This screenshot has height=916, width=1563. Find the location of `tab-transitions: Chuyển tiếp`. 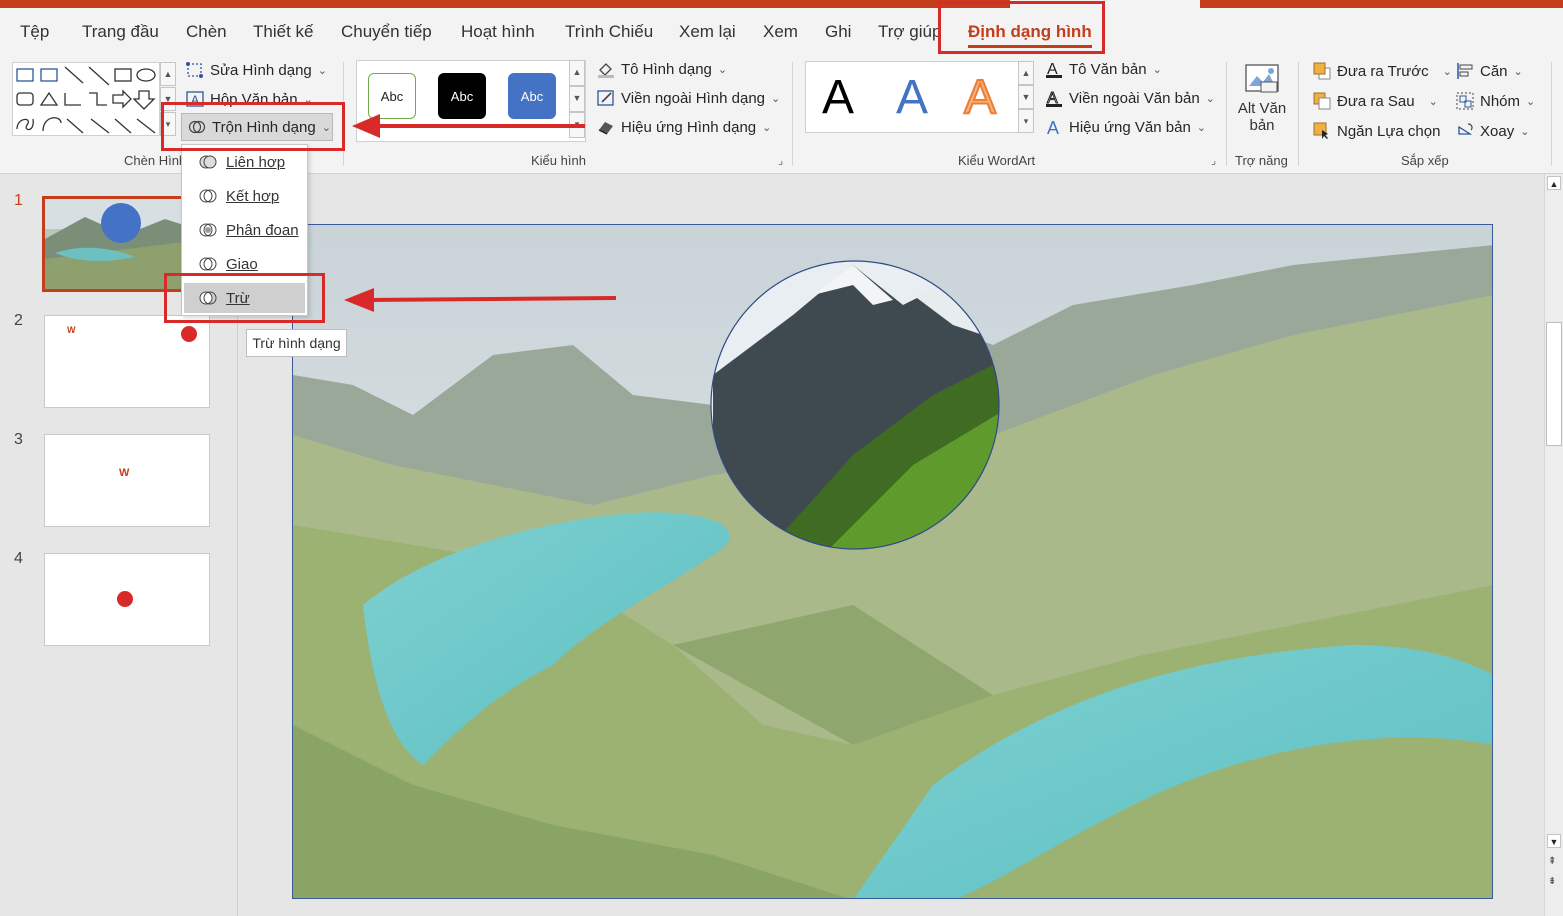

tab-transitions: Chuyển tiếp is located at coordinates (386, 32).